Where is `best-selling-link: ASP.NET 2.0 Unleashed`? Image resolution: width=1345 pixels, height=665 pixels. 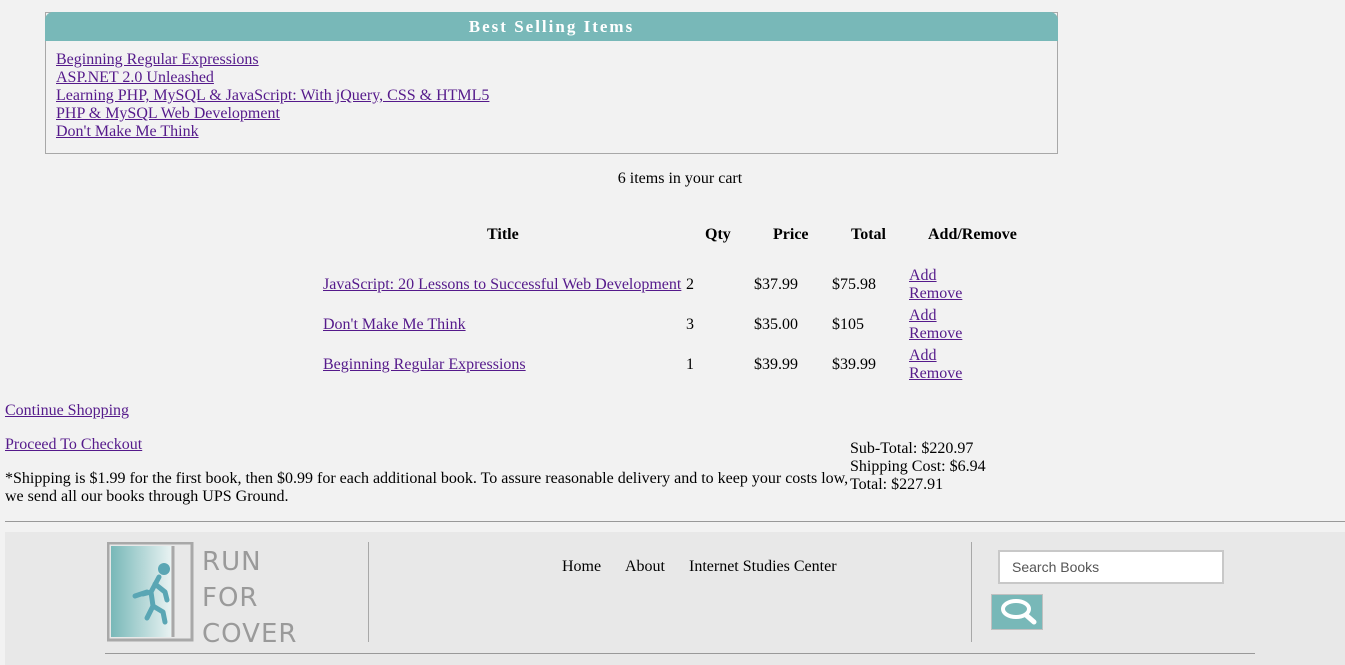
best-selling-link: ASP.NET 2.0 Unleashed is located at coordinates (135, 78).